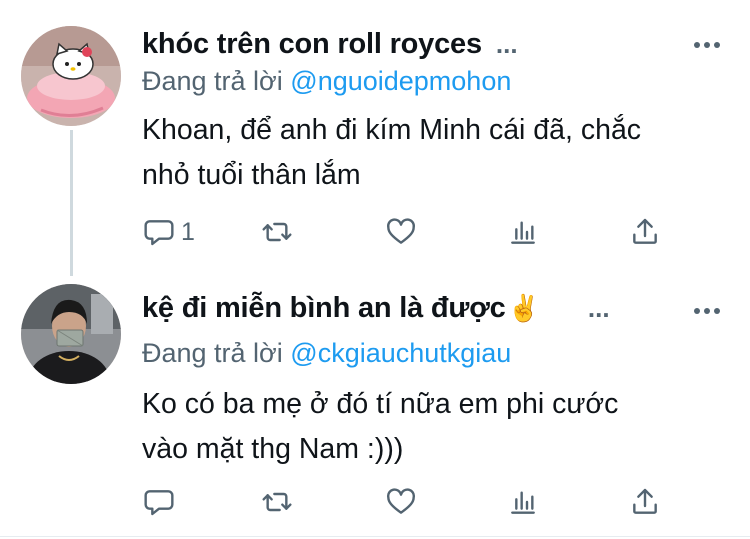 The width and height of the screenshot is (750, 539). What do you see at coordinates (273, 449) in the screenshot?
I see `tweet-text-line: vào mặt thg Nam :)))` at bounding box center [273, 449].